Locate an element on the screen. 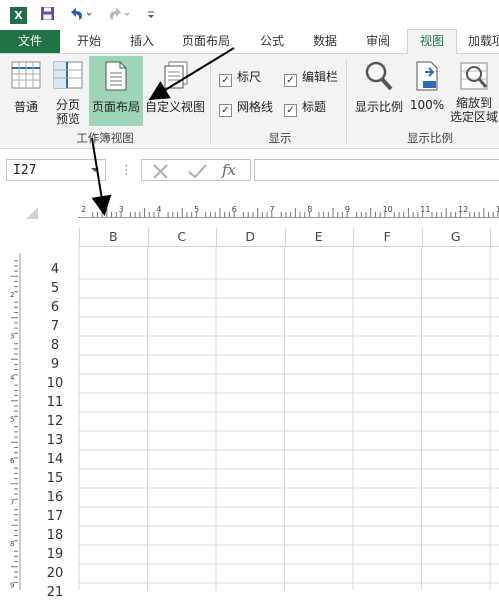  normal-view-button: 普通 is located at coordinates (26, 92).